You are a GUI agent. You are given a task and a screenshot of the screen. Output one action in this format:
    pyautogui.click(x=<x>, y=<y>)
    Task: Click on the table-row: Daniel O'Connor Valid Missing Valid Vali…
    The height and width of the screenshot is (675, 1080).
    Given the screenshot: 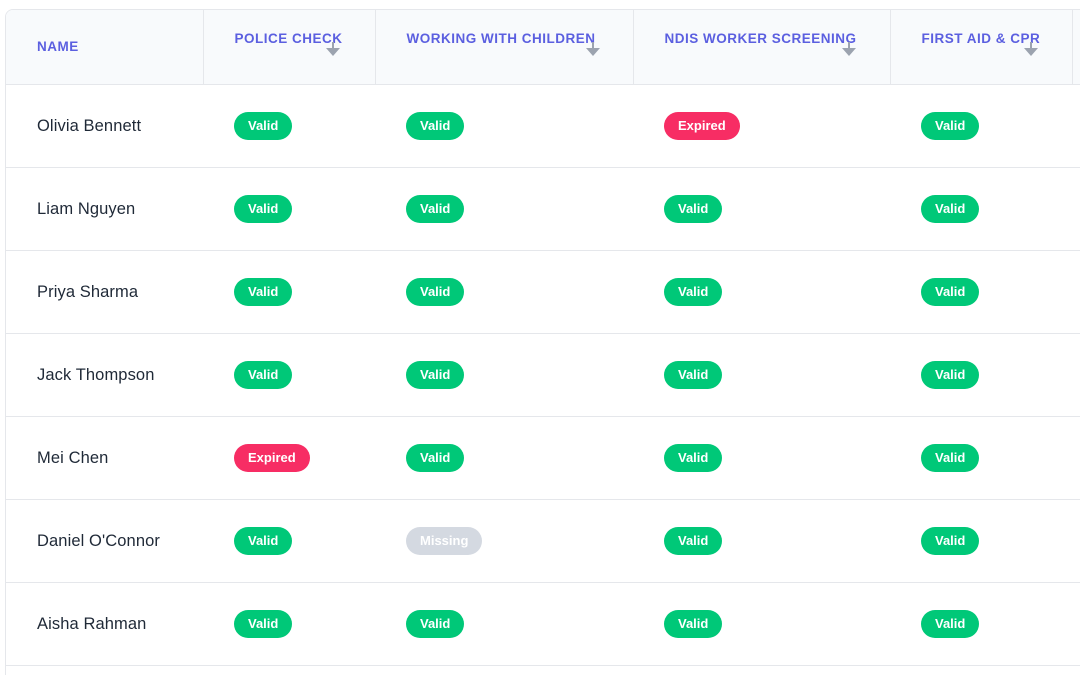 What is the action you would take?
    pyautogui.click(x=543, y=541)
    